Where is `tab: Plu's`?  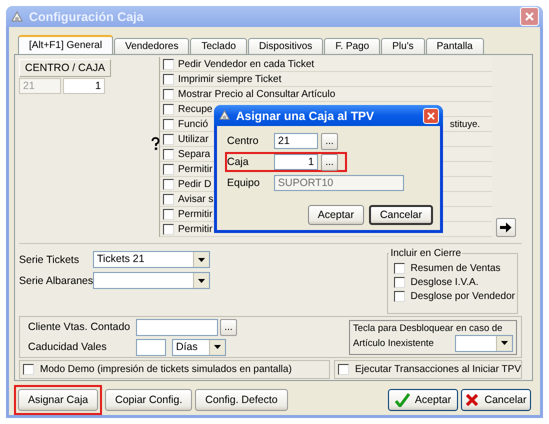 tab: Plu's is located at coordinates (403, 46).